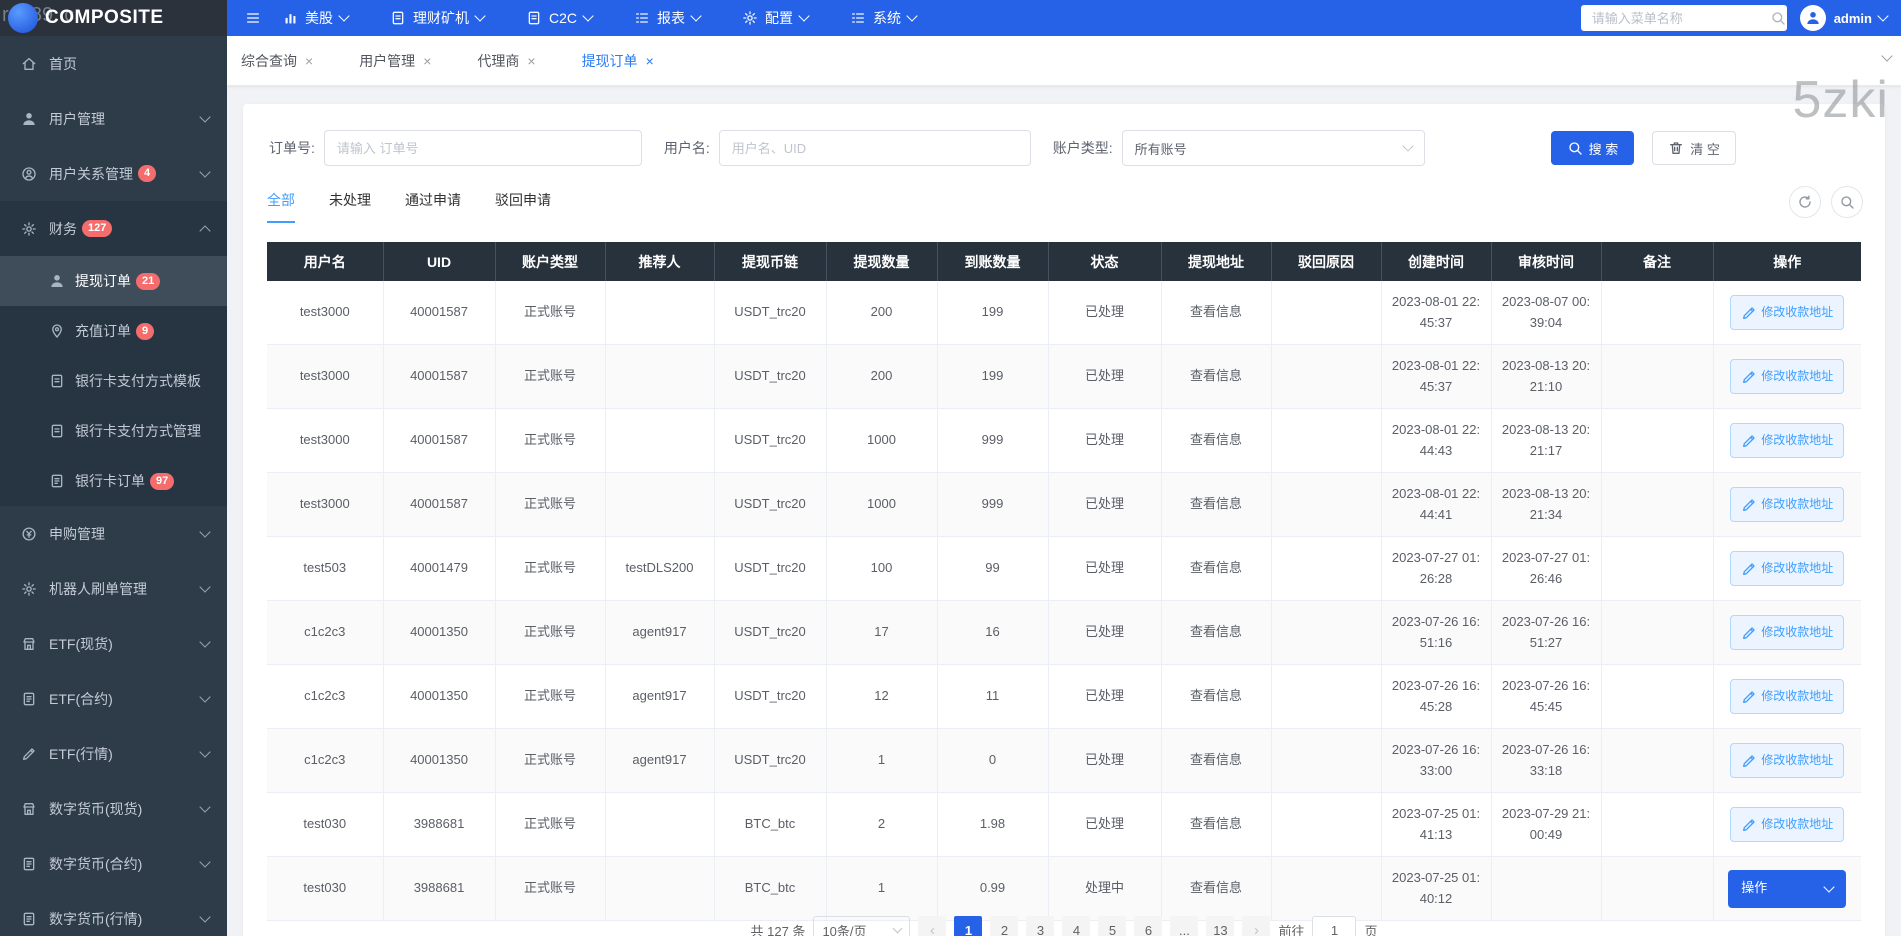 Image resolution: width=1901 pixels, height=936 pixels. What do you see at coordinates (560, 18) in the screenshot?
I see `nav-menu-c2c: C2C` at bounding box center [560, 18].